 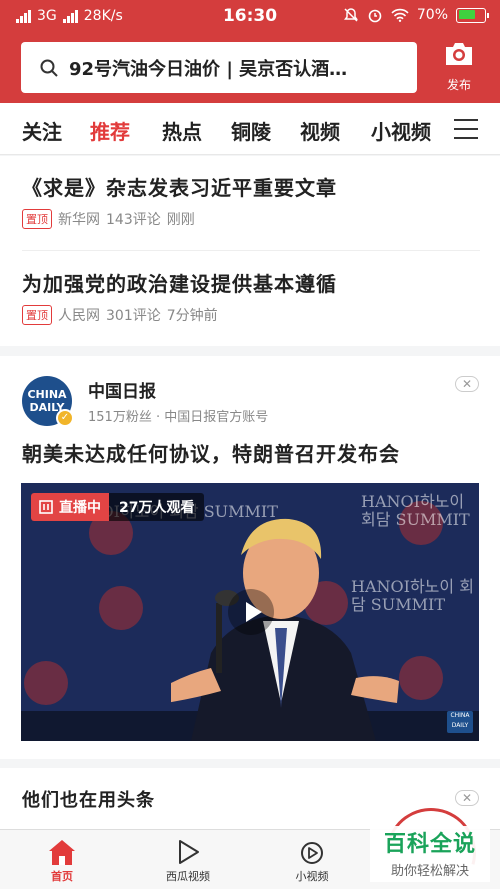 What do you see at coordinates (79, 220) in the screenshot?
I see `news-source: 新华网` at bounding box center [79, 220].